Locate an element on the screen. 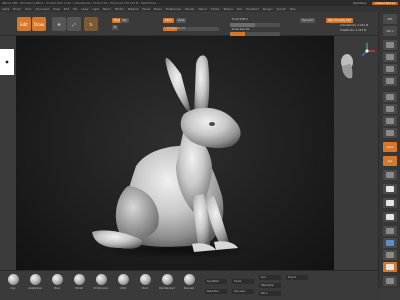 The width and height of the screenshot is (400, 300). edit-button: Edit is located at coordinates (24, 24).